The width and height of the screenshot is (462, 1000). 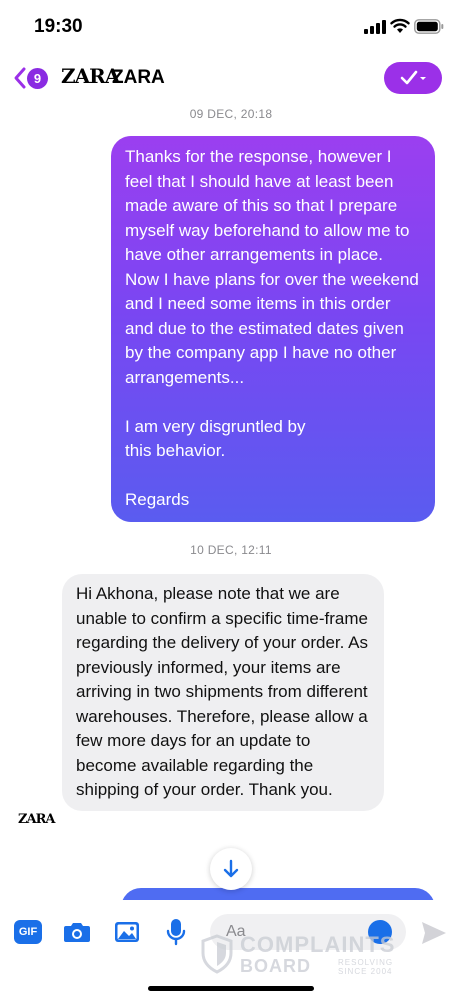 I want to click on gallery-button, so click(x=127, y=932).